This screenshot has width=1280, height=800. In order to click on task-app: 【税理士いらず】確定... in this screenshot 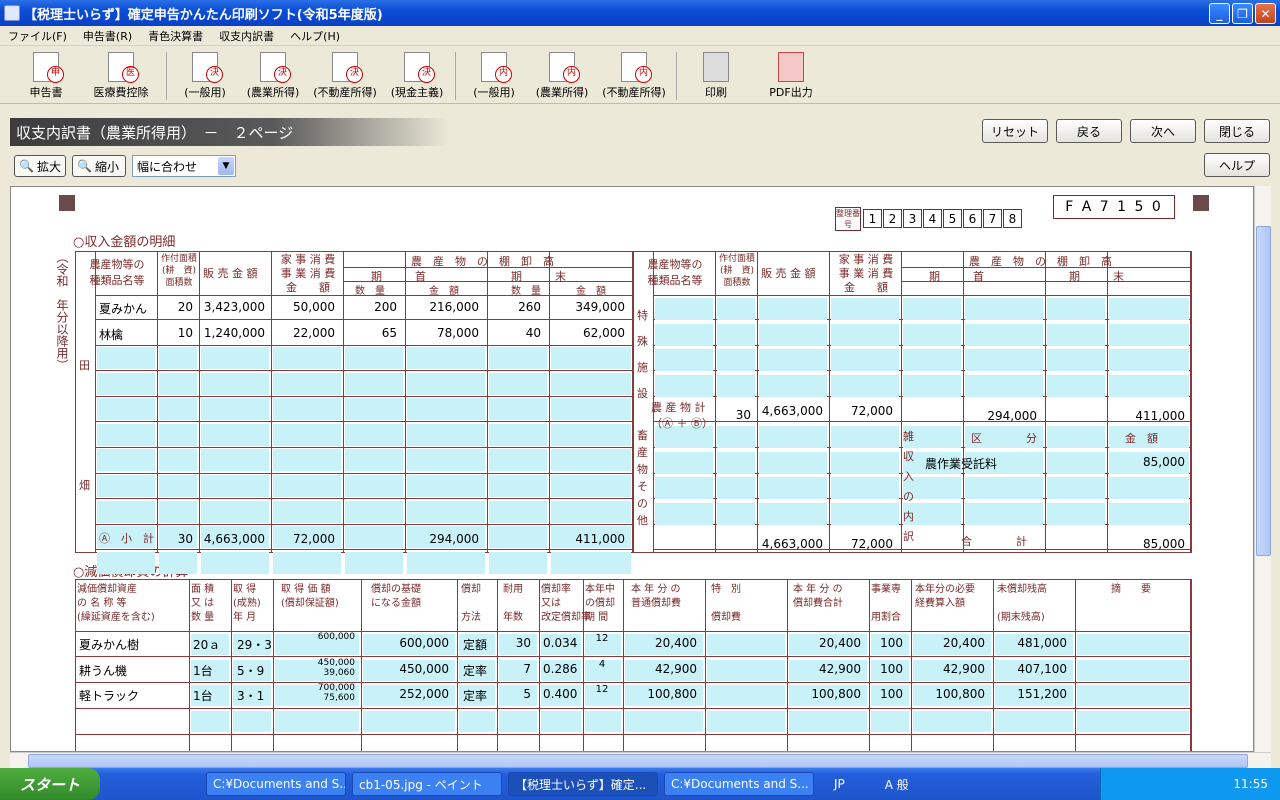, I will do `click(583, 784)`.